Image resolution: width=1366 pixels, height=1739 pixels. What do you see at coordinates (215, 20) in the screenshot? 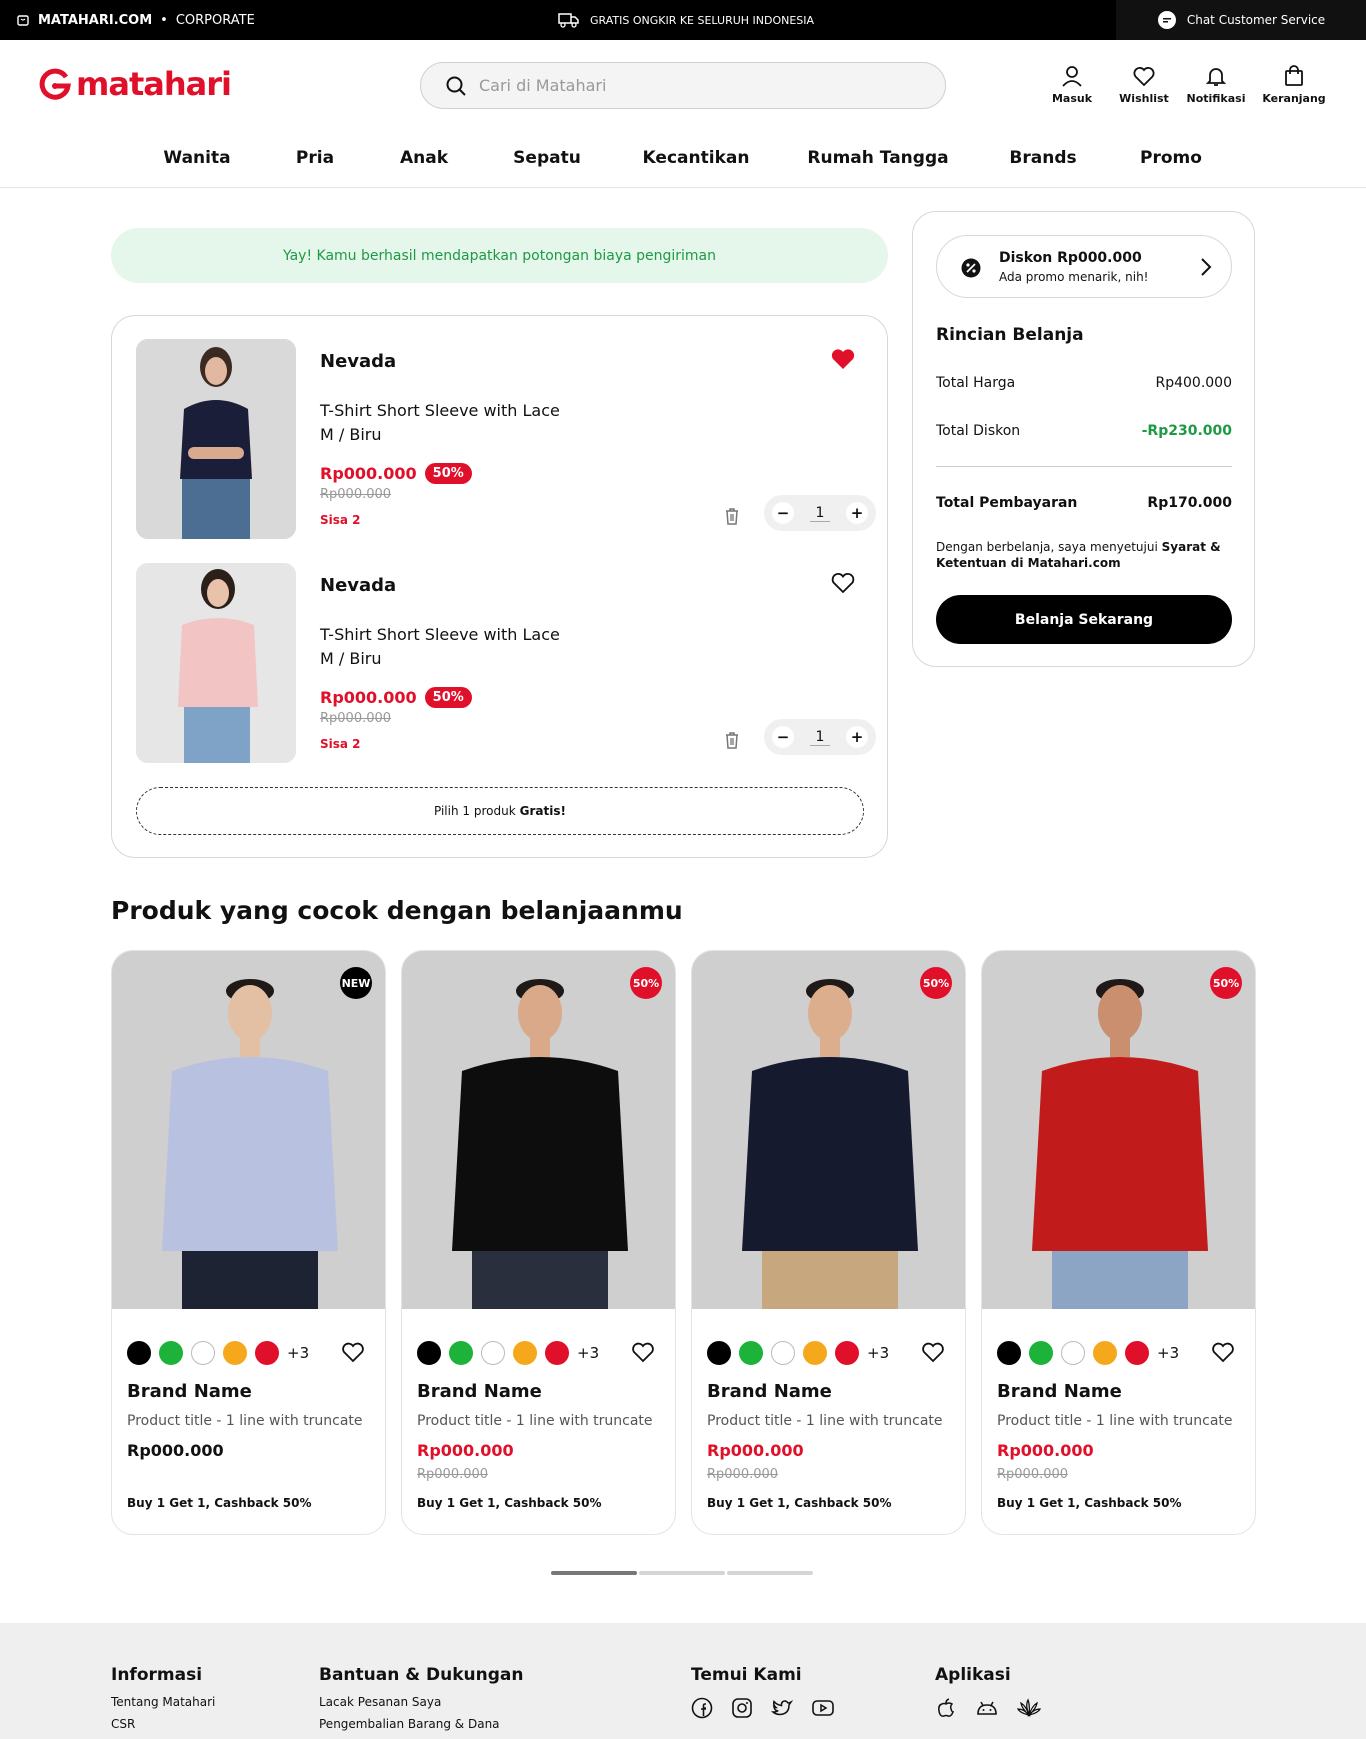
I see `corporate-link: CORPORATE` at bounding box center [215, 20].